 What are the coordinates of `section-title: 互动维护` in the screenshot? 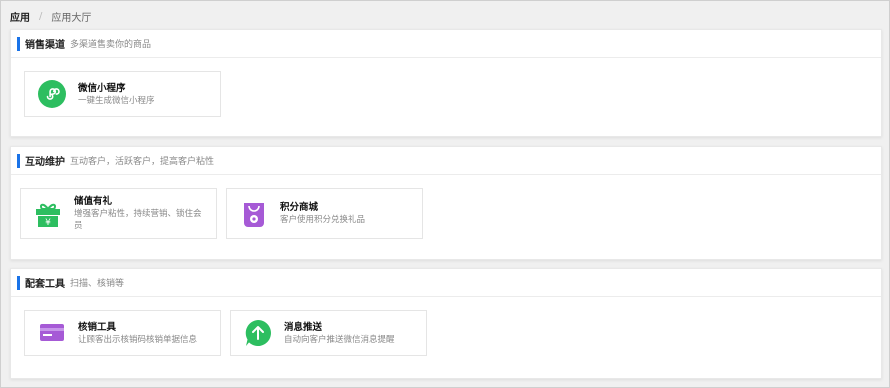 It's located at (45, 162).